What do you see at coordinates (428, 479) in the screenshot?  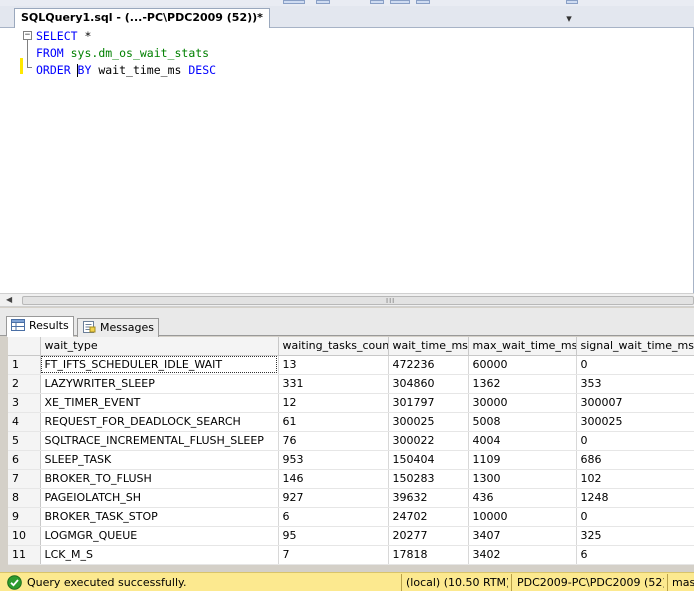 I see `grid-cell: 150283` at bounding box center [428, 479].